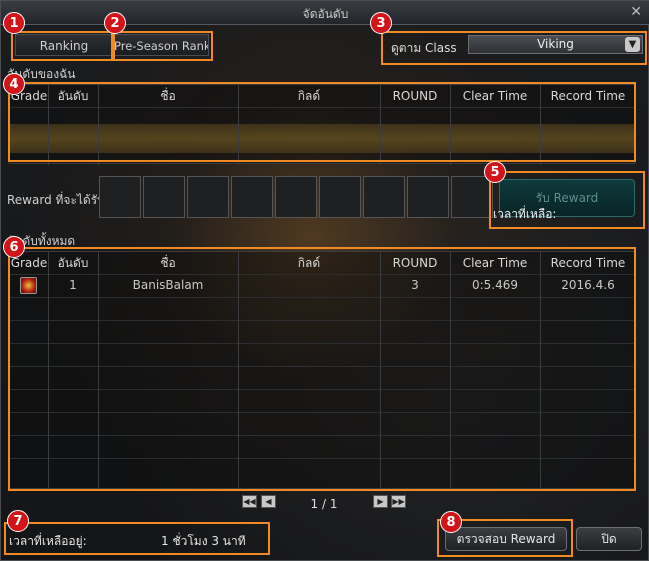 The width and height of the screenshot is (649, 561). Describe the element at coordinates (268, 501) in the screenshot. I see `prev-page-icon: ◀` at that location.